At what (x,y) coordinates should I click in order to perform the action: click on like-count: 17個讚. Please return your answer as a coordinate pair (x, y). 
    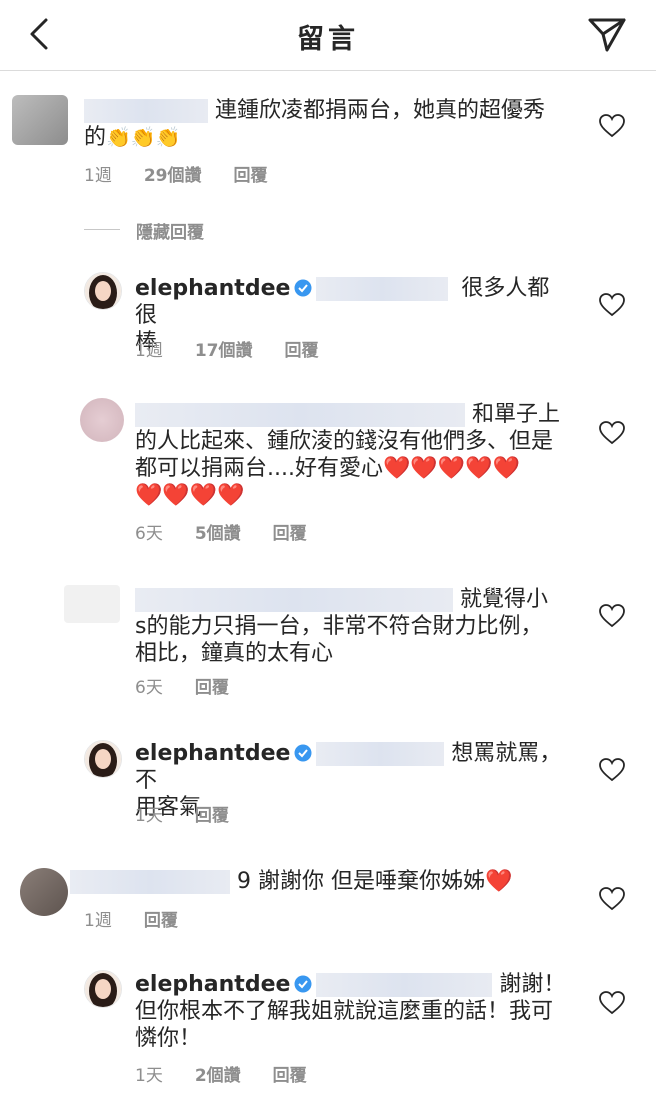
    Looking at the image, I should click on (224, 351).